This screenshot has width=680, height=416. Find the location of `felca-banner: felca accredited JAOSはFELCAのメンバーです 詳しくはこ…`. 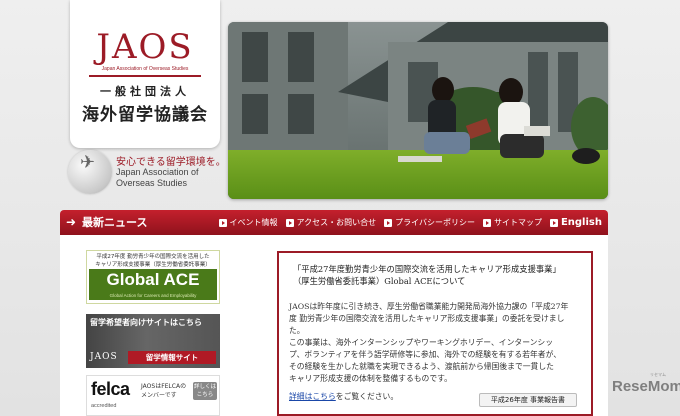

felca-banner: felca accredited JAOSはFELCAのメンバーです 詳しくはこ… is located at coordinates (153, 395).